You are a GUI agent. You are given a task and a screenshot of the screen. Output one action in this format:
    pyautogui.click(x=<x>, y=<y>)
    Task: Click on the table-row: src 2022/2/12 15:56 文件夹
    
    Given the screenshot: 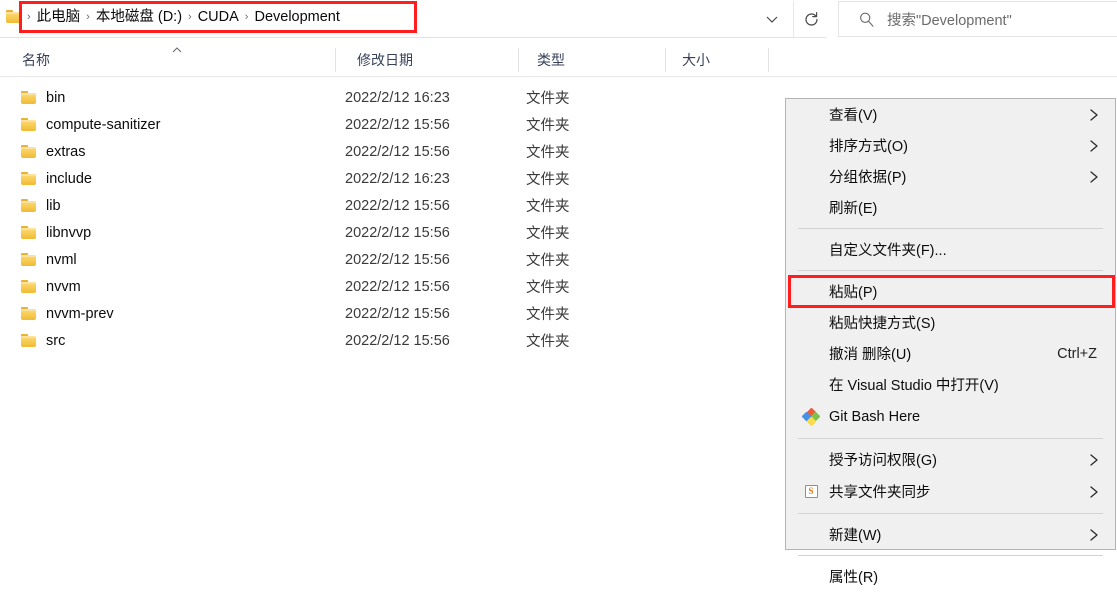 What is the action you would take?
    pyautogui.click(x=392, y=340)
    